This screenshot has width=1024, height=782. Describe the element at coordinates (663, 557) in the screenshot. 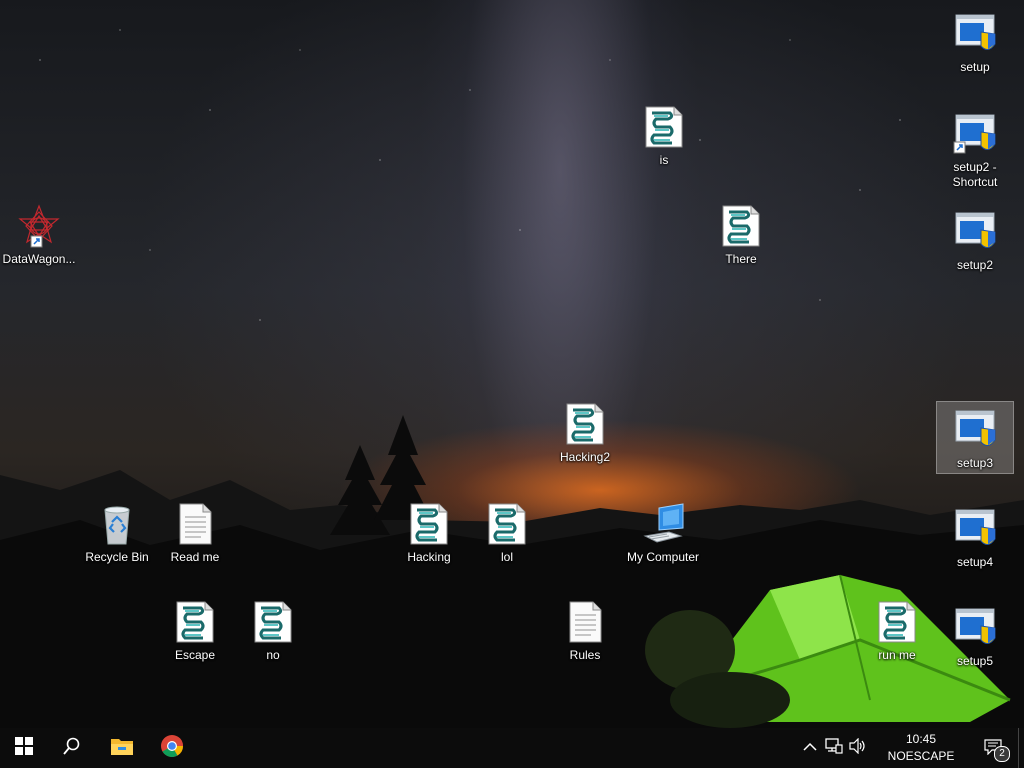

I see `icon-label: My Computer` at that location.